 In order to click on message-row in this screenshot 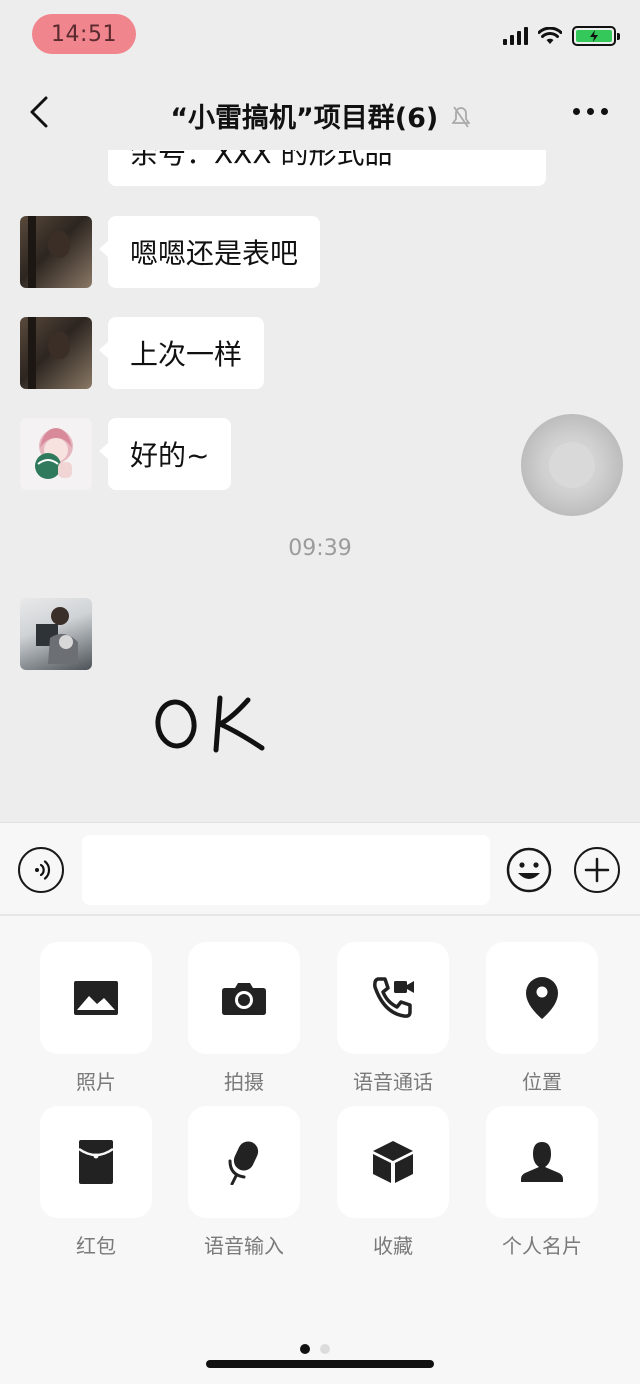, I will do `click(56, 634)`.